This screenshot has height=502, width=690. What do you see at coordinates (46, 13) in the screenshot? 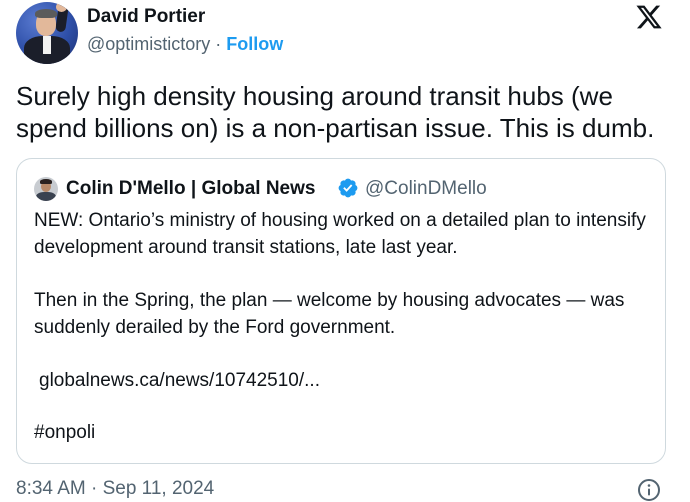
I see `avatar-hair` at bounding box center [46, 13].